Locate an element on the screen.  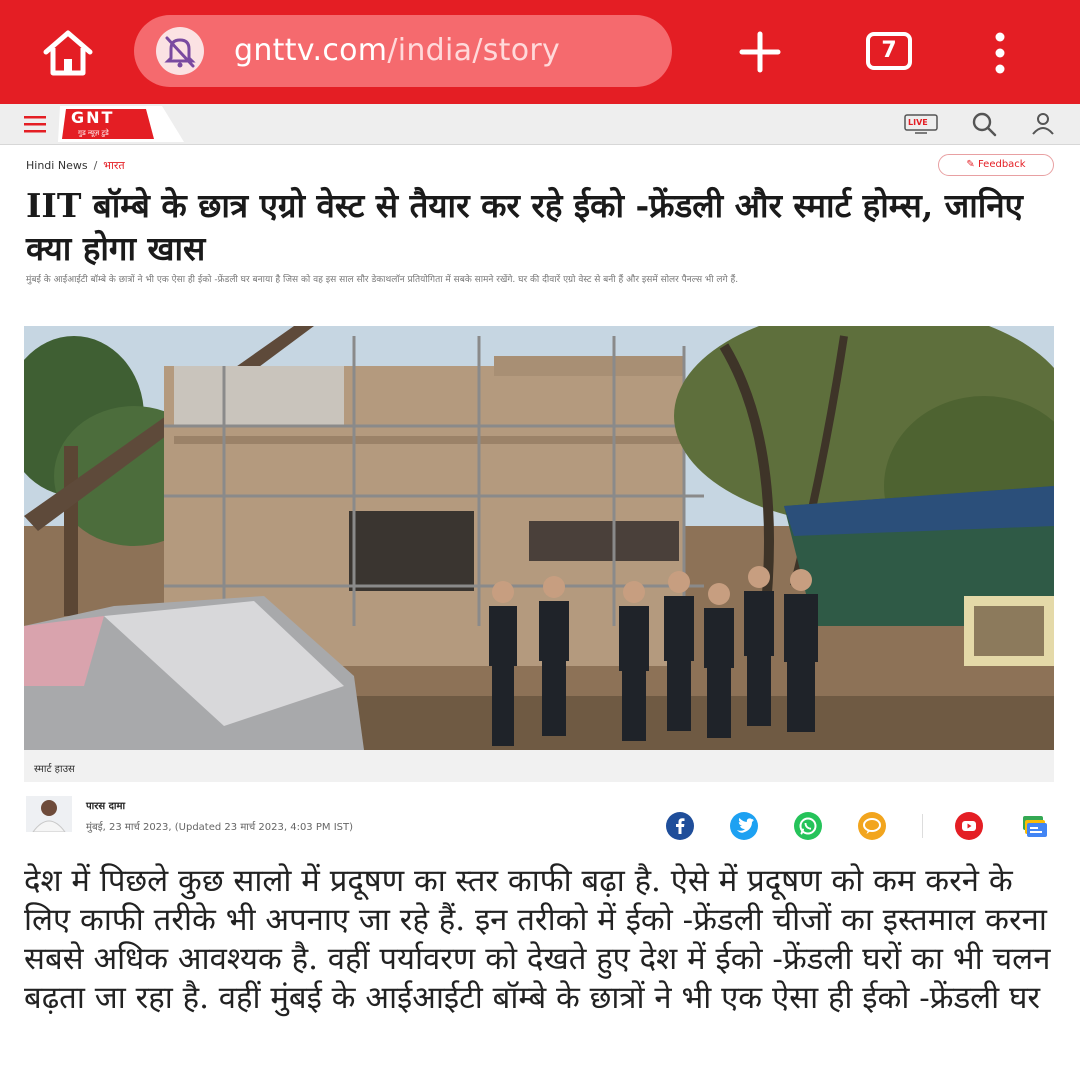
notifications-off-icon is located at coordinates (180, 51).